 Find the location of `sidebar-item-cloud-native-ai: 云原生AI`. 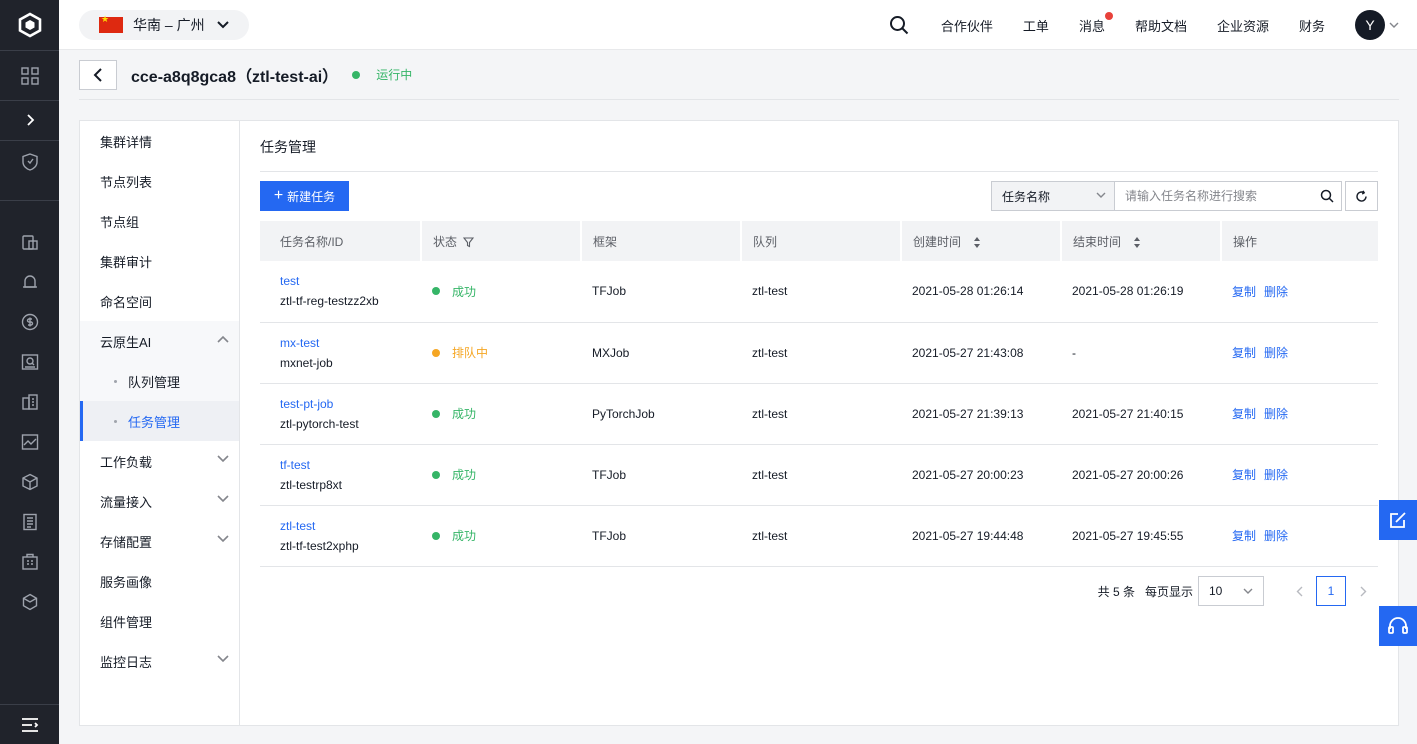

sidebar-item-cloud-native-ai: 云原生AI is located at coordinates (159, 341).